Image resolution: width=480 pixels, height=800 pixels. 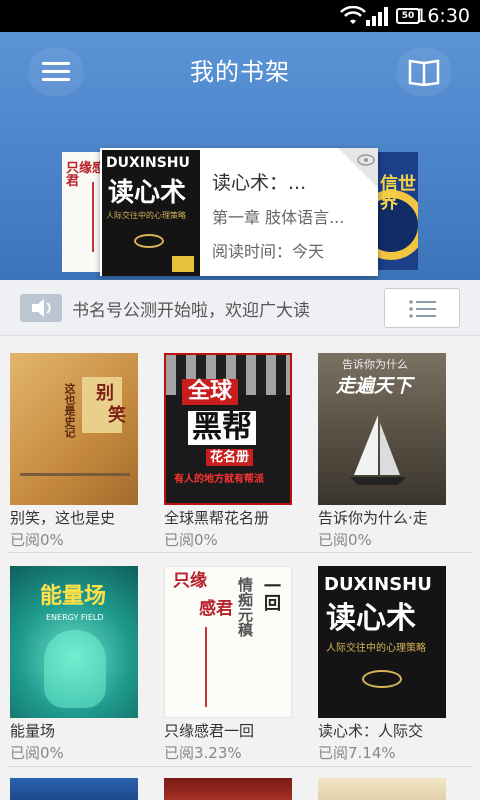 What do you see at coordinates (203, 753) in the screenshot?
I see `book-progress: 已阅3.23%` at bounding box center [203, 753].